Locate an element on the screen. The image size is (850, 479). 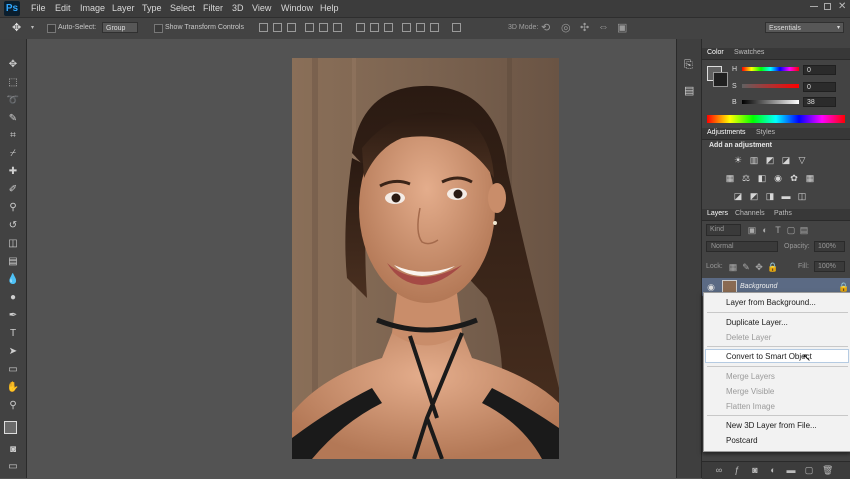
brush-tool-icon: ✐ is located at coordinates (13, 190).